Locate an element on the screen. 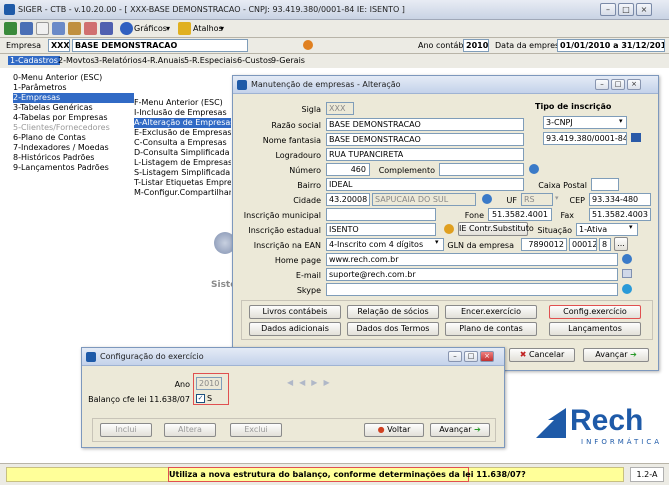 Image resolution: width=669 pixels, height=485 pixels. menu-movtos: 2-Movtos is located at coordinates (76, 60).